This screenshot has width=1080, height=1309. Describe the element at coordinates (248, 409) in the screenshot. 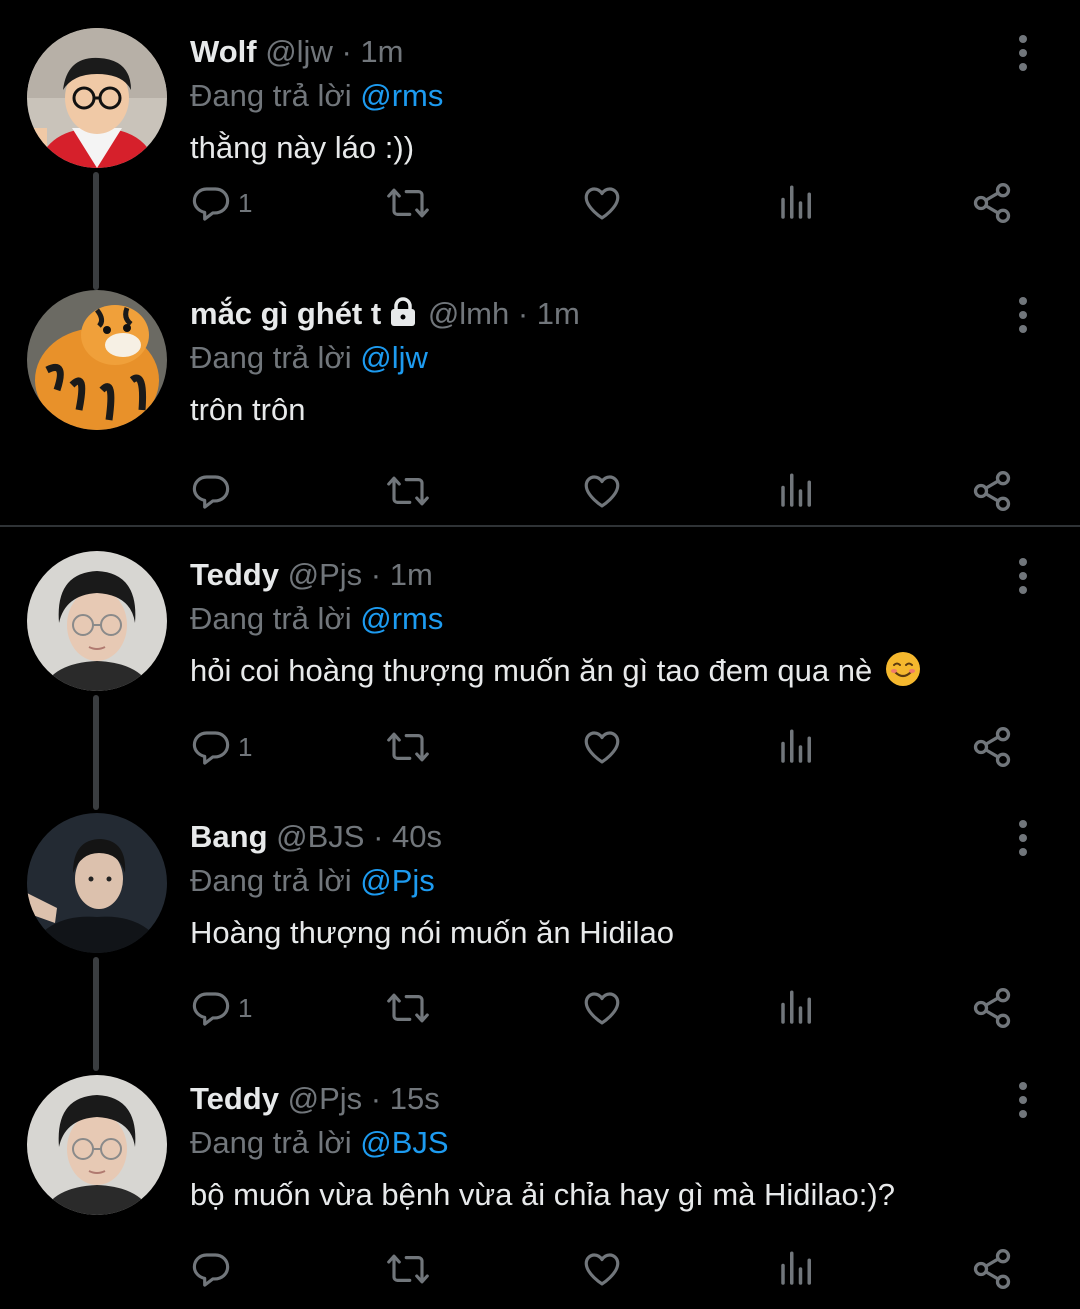

I see `tweet-text: trôn trôn` at that location.